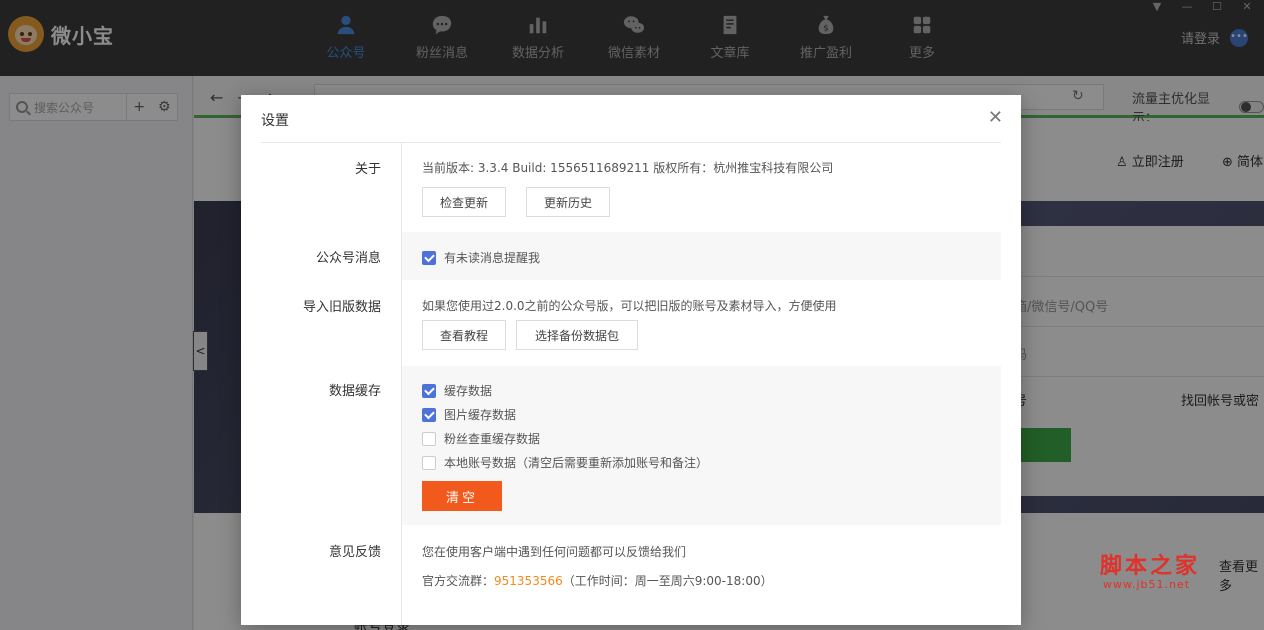 The width and height of the screenshot is (1264, 630). Describe the element at coordinates (1147, 584) in the screenshot. I see `watermark-url: www.jb51.net` at that location.